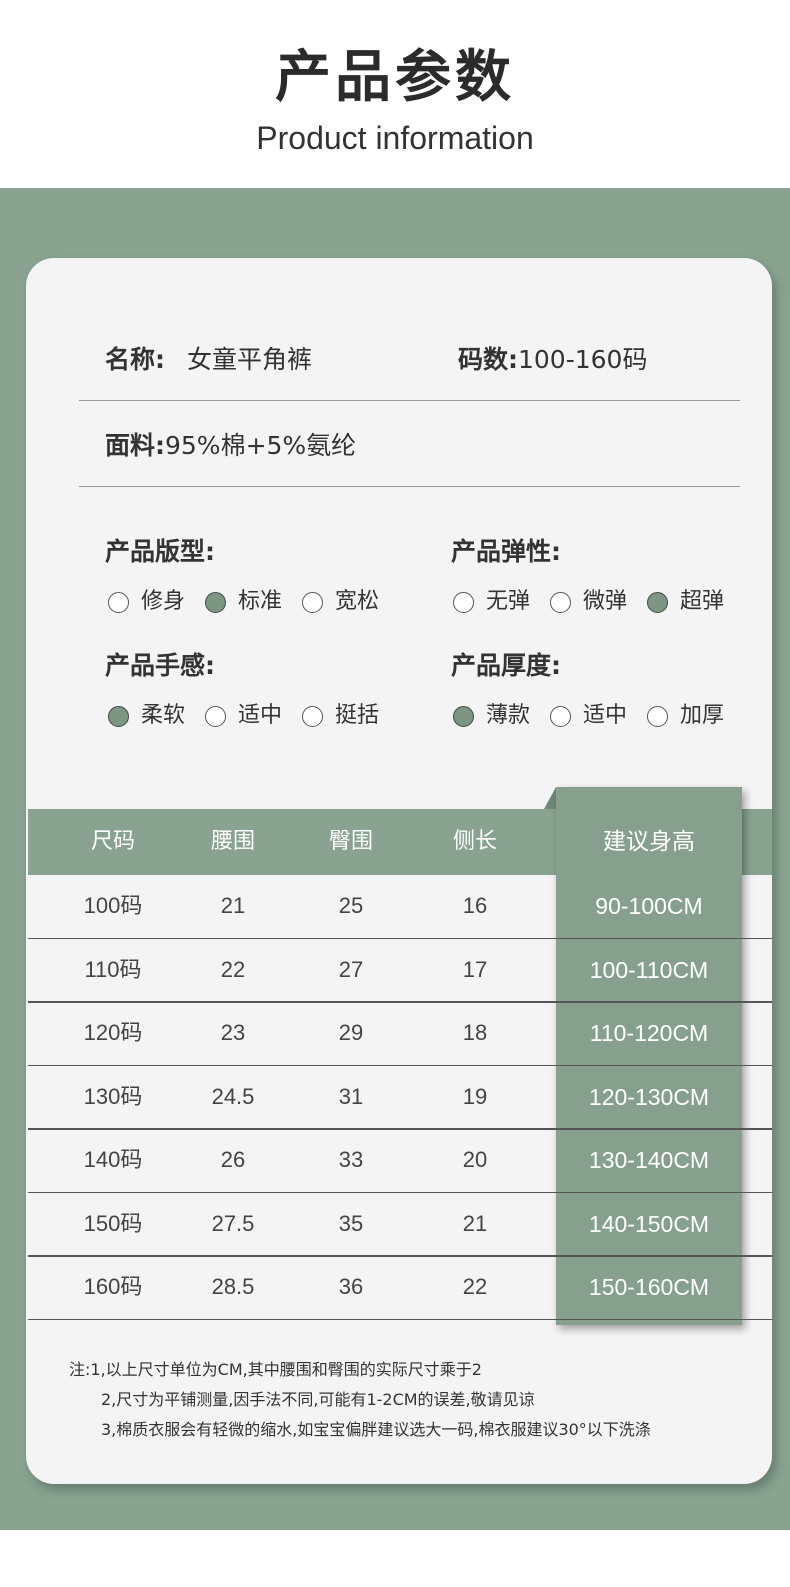 This screenshot has height=1587, width=790. I want to click on fit-options: 修身 标准 宽松, so click(253, 602).